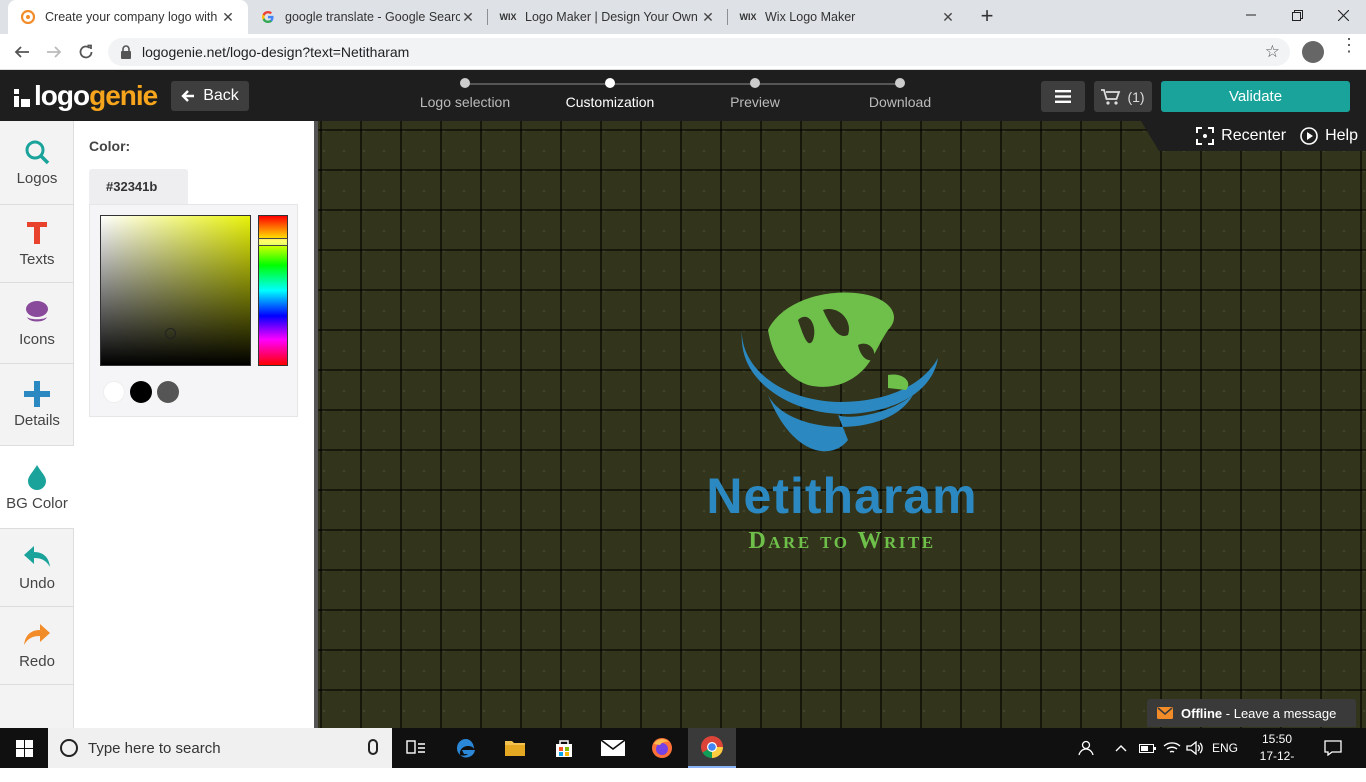 The image size is (1366, 782). Describe the element at coordinates (1251, 713) in the screenshot. I see `offline-chat-widget: Offline - Leave a message` at that location.